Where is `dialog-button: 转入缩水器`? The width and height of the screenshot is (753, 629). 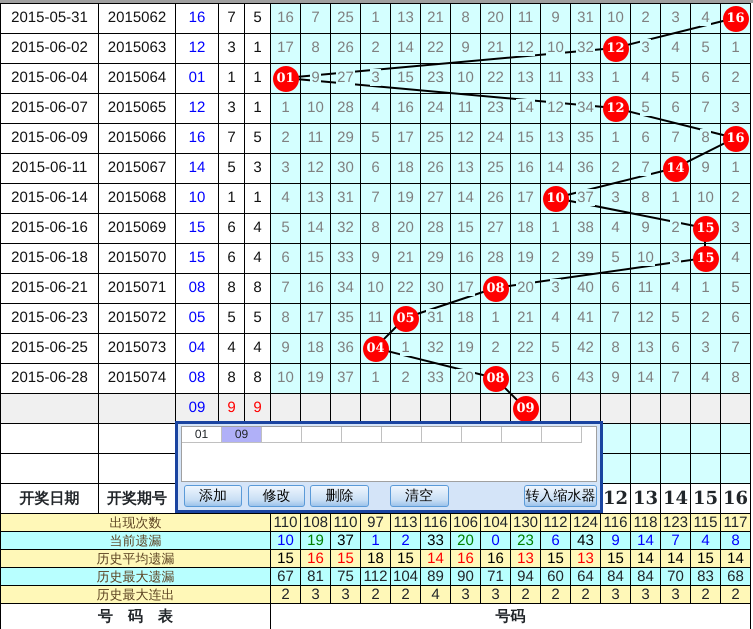 dialog-button: 转入缩水器 is located at coordinates (561, 496).